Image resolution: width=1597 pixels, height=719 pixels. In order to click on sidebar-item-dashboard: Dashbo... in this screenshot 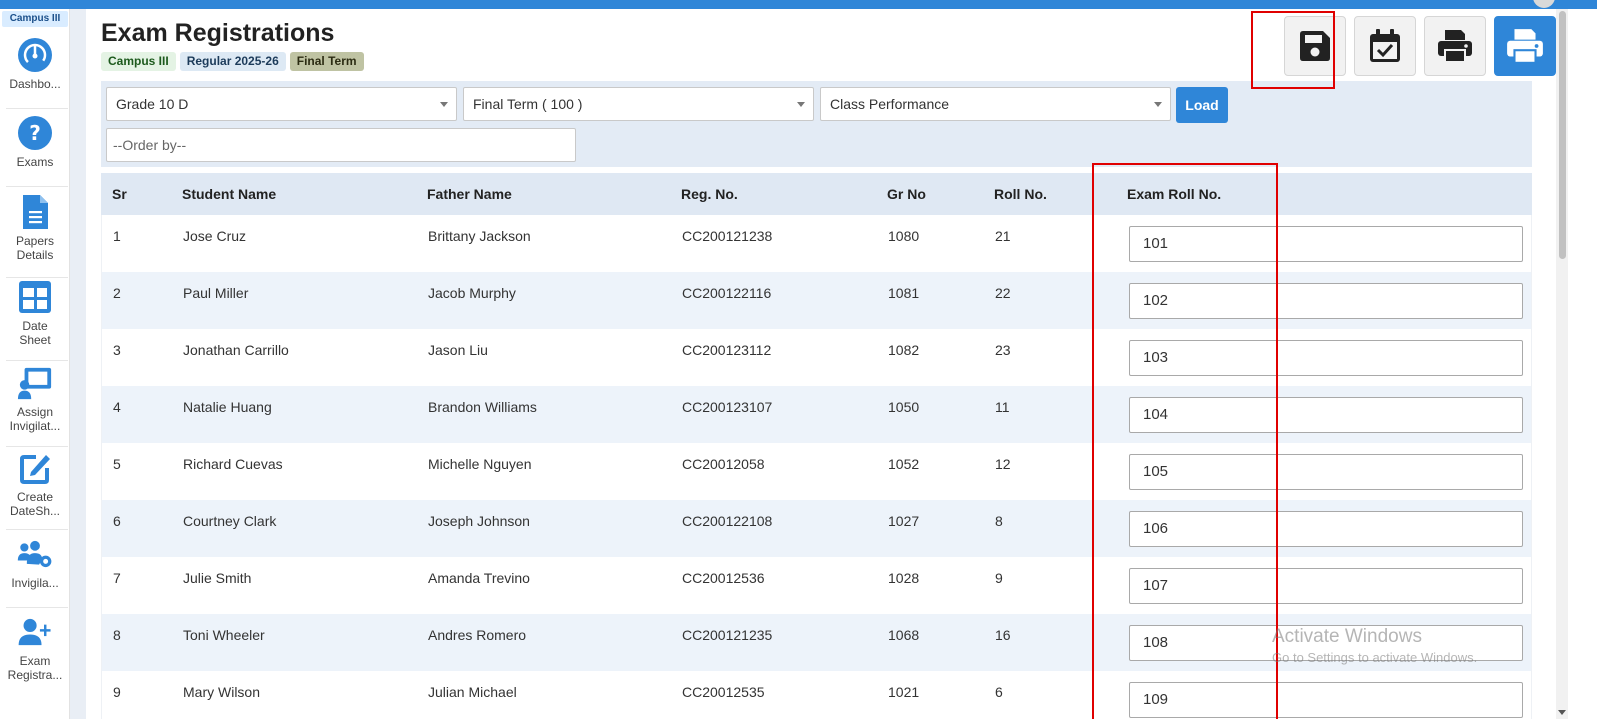, I will do `click(35, 64)`.